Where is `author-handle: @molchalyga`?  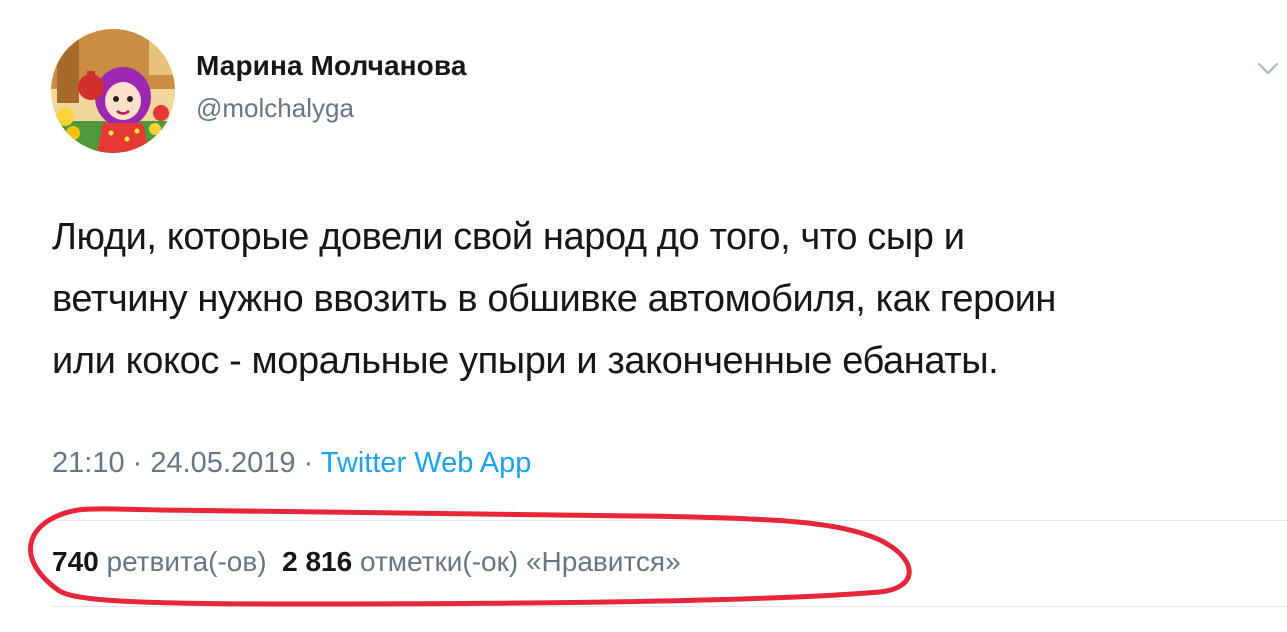
author-handle: @molchalyga is located at coordinates (275, 108).